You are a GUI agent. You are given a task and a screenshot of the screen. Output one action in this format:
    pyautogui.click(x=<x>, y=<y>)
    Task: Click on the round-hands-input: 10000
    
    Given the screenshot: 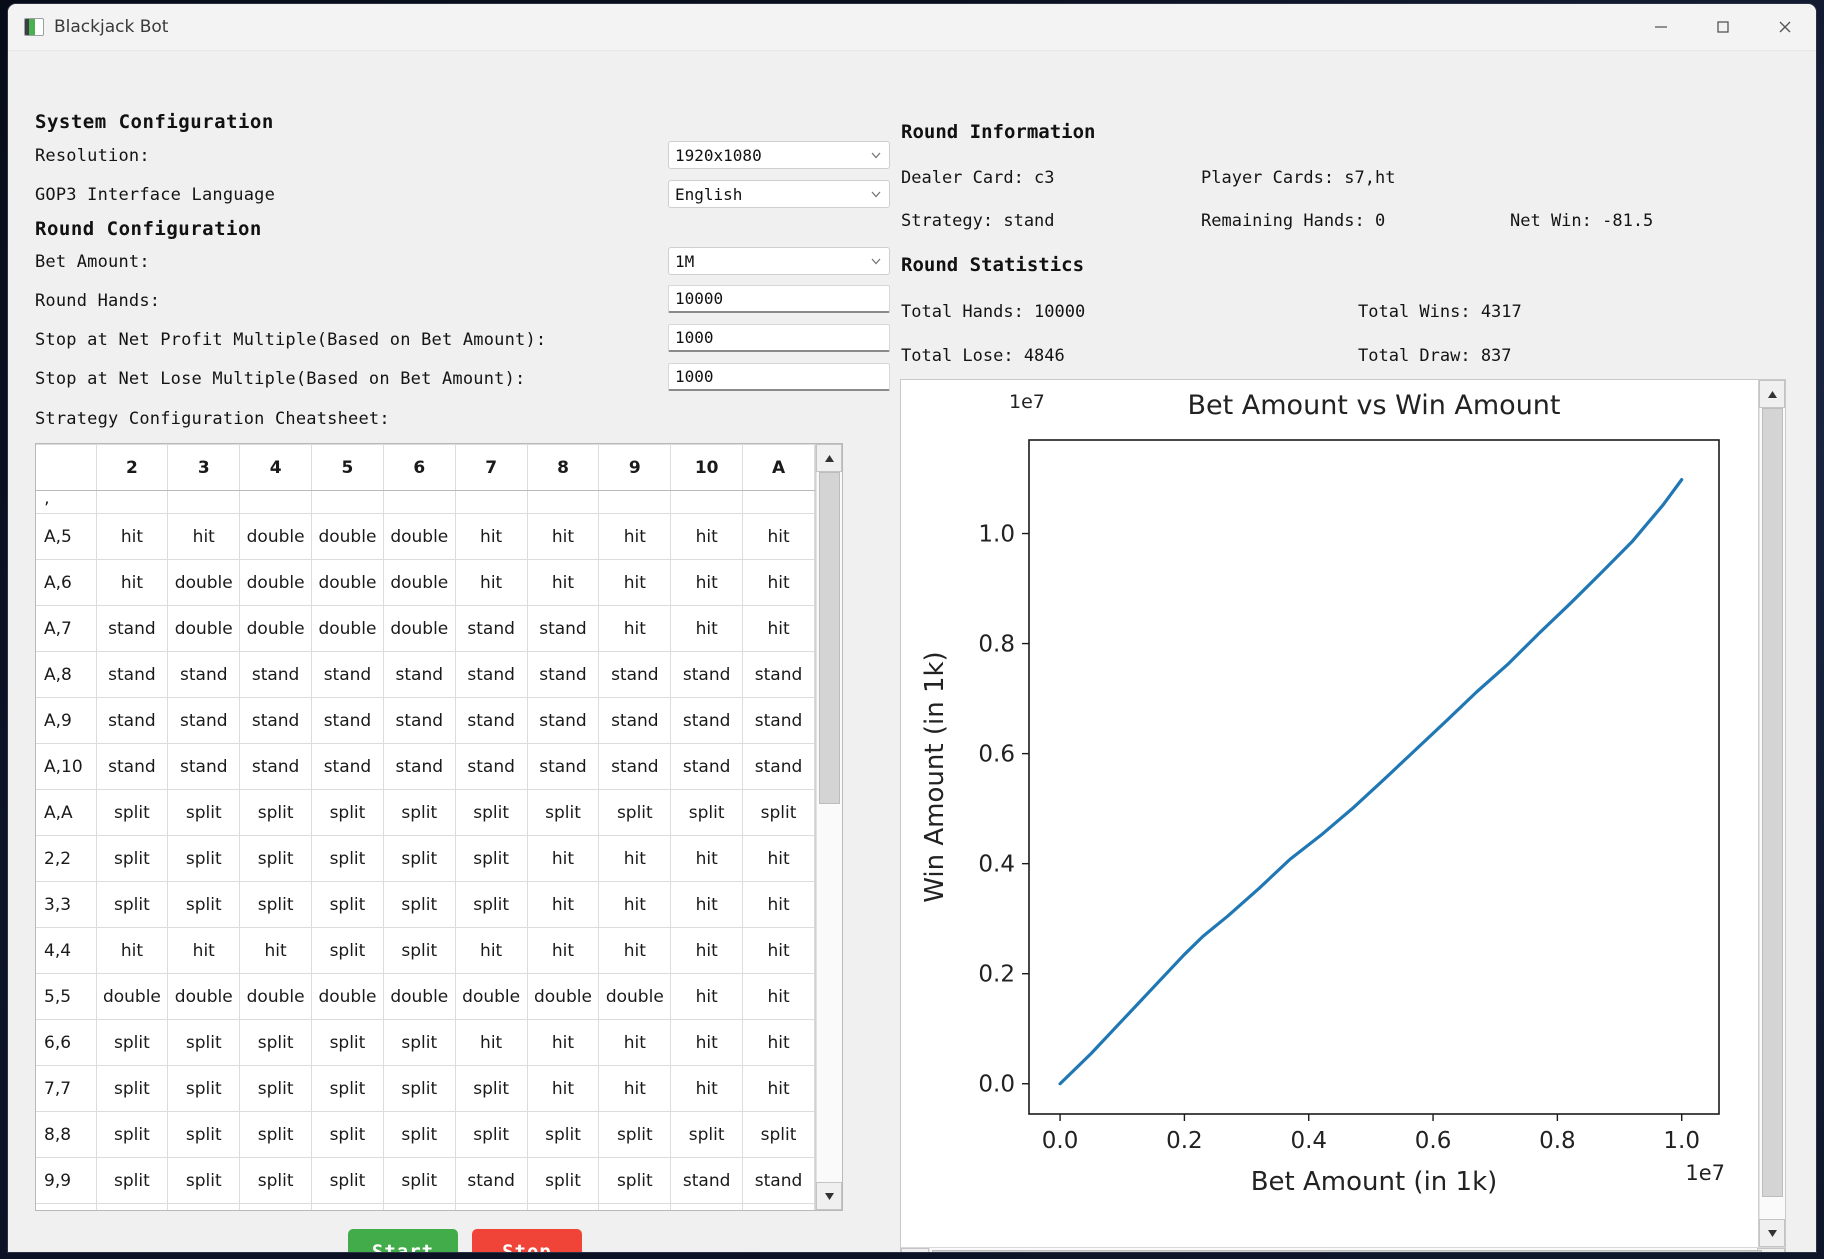 What is the action you would take?
    pyautogui.click(x=779, y=299)
    